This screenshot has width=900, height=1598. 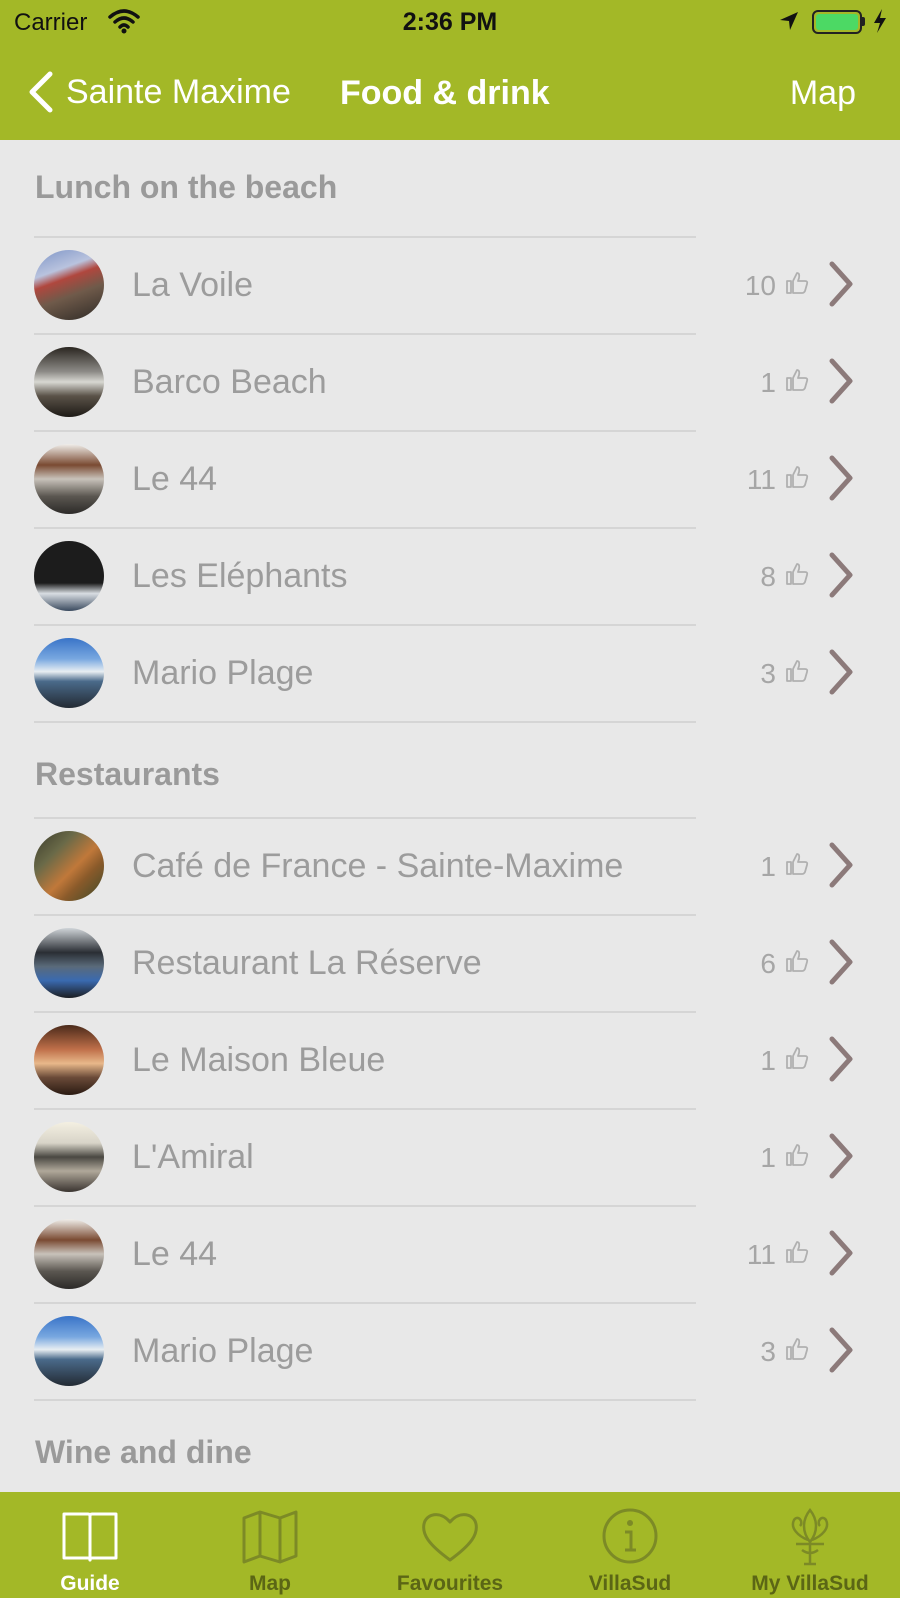 What do you see at coordinates (810, 1583) in the screenshot?
I see `tab-label: My VillaSud` at bounding box center [810, 1583].